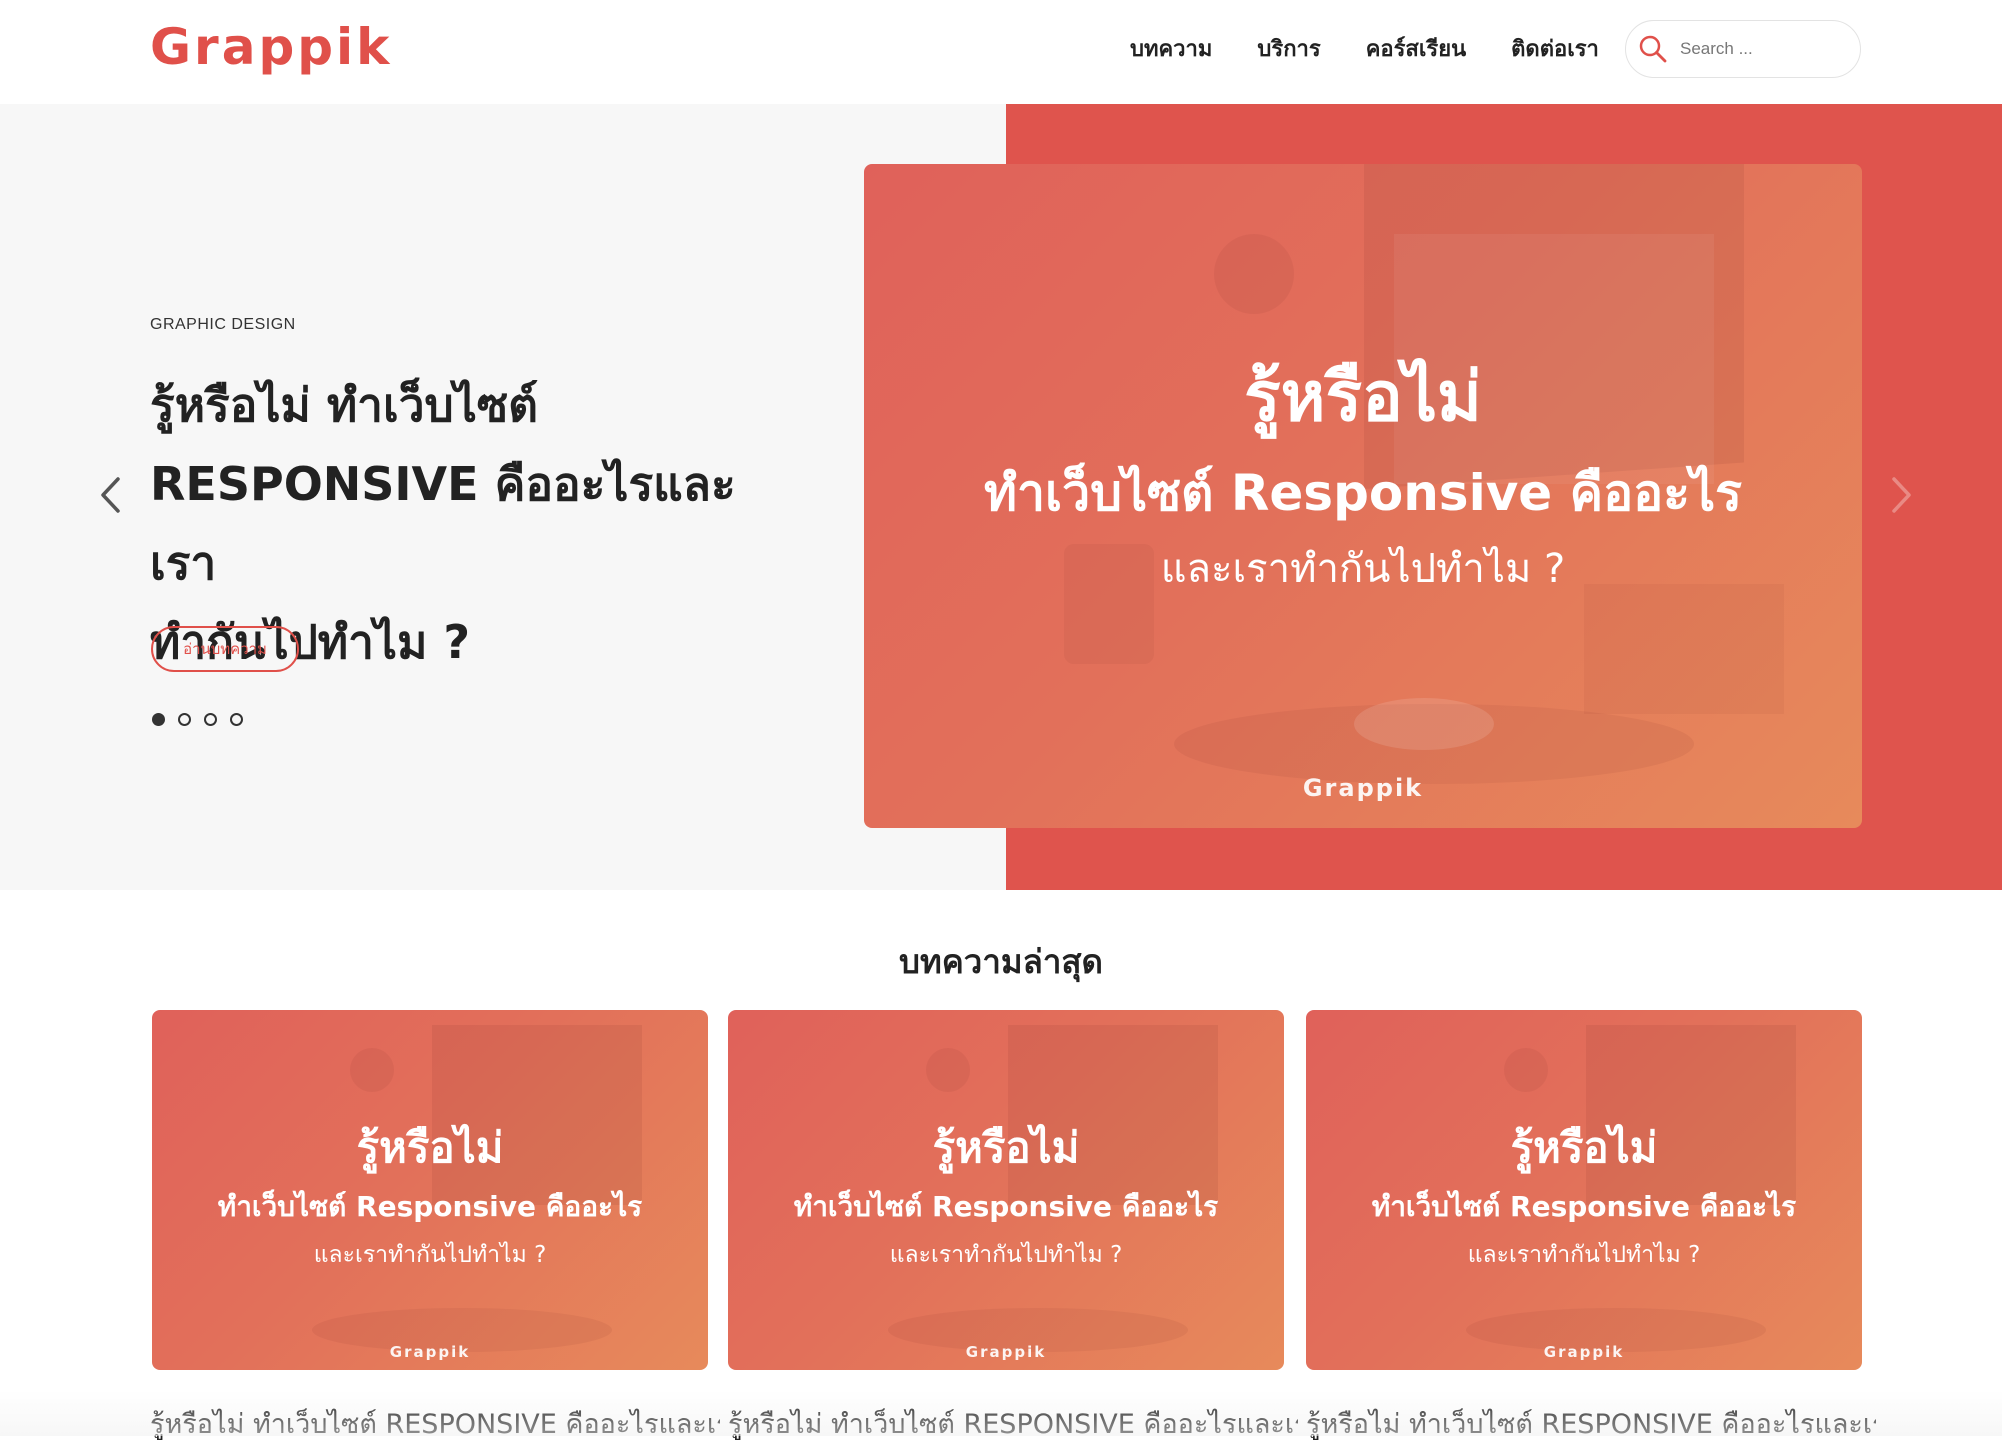 This screenshot has width=2002, height=1445. I want to click on banner-brand: Grappik, so click(1363, 788).